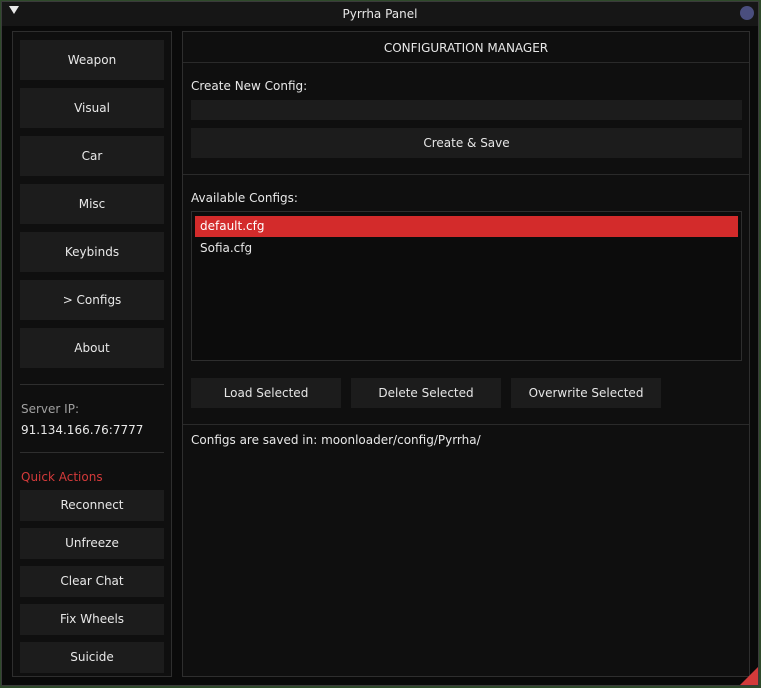 The image size is (761, 688). Describe the element at coordinates (92, 505) in the screenshot. I see `reconnect-button: Reconnect` at that location.